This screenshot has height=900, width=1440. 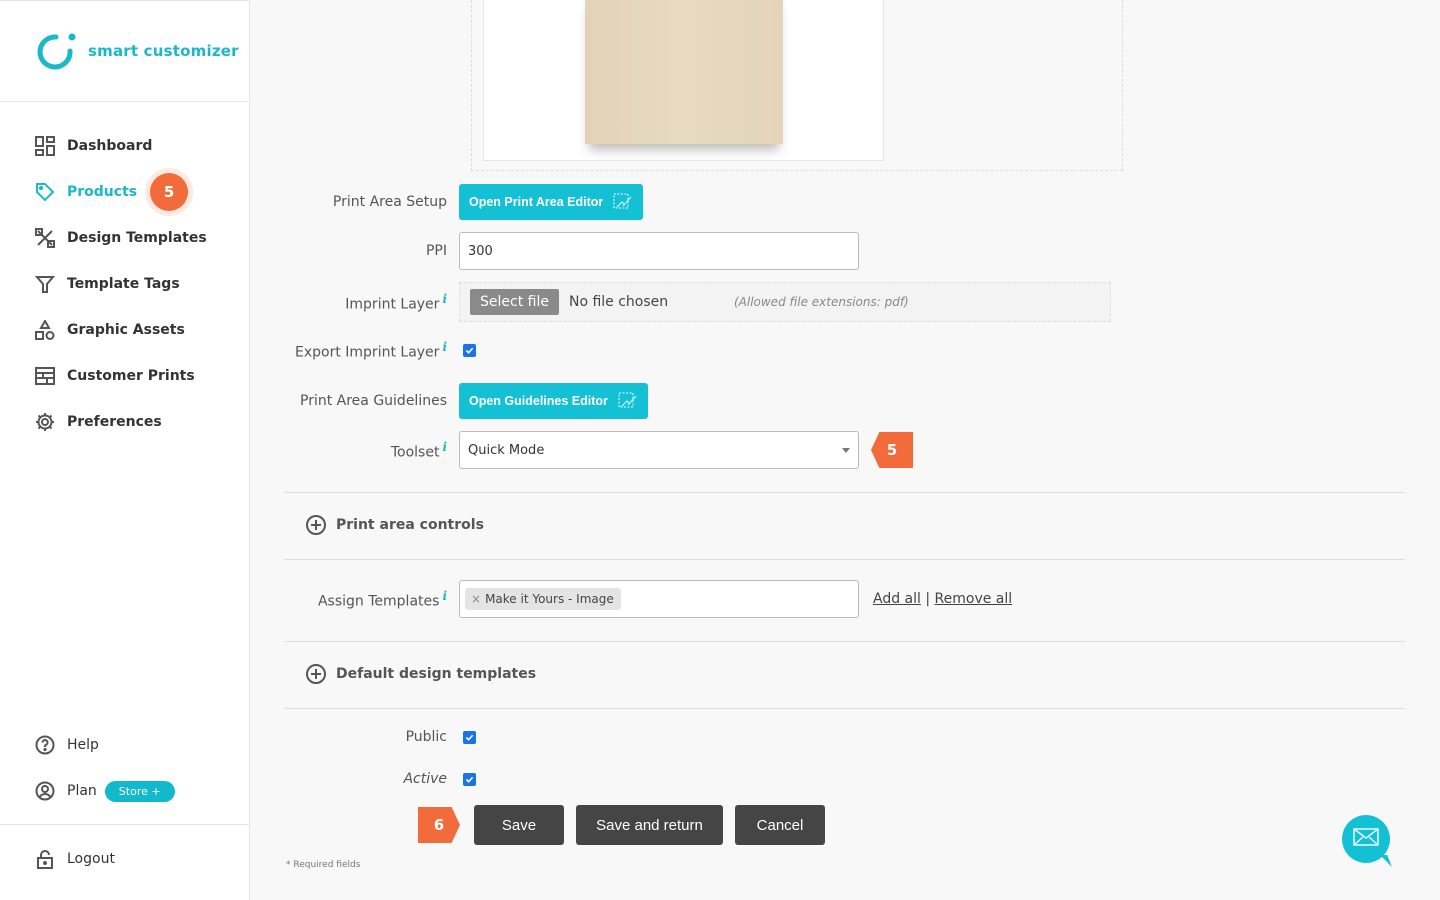 I want to click on remove-chip-icon: ×, so click(x=476, y=599).